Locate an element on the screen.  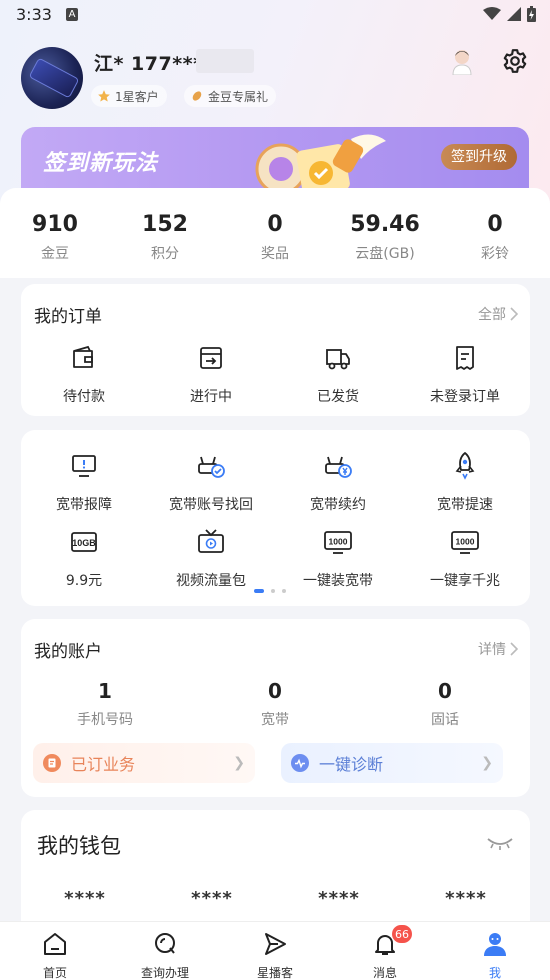
service-broadband-renewal: 宽带续约 is located at coordinates (338, 482).